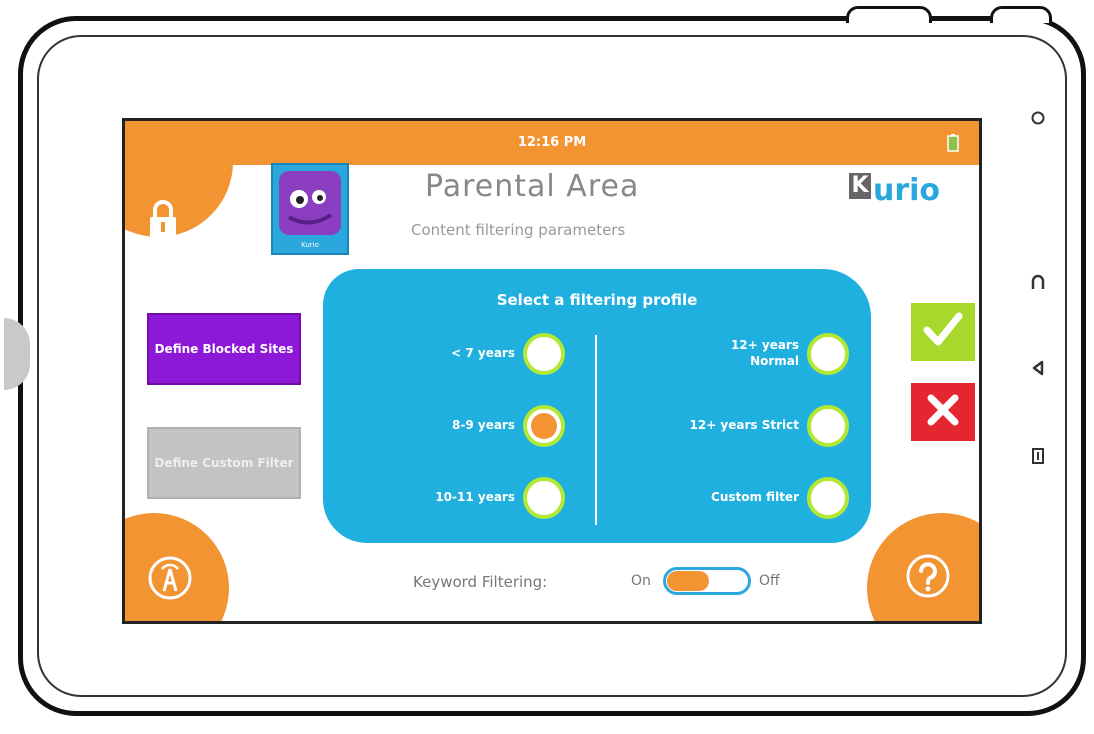 The width and height of the screenshot is (1094, 734). I want to click on brand-logo: Kurio, so click(894, 190).